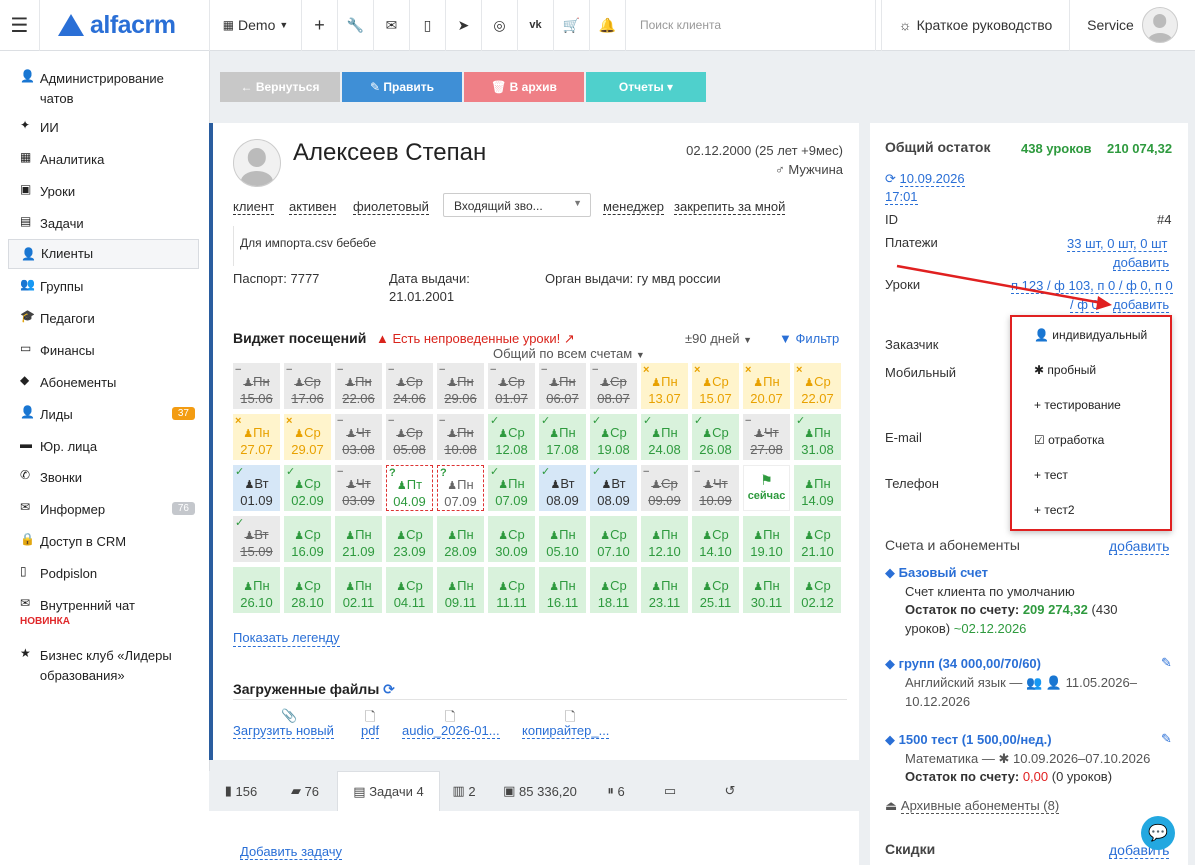 Image resolution: width=1195 pixels, height=865 pixels. Describe the element at coordinates (389, 689) in the screenshot. I see `refresh-icon: ⟳` at that location.